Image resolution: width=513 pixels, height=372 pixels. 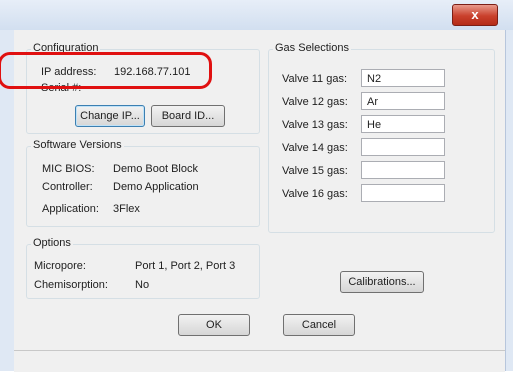 I want to click on controller-label: Controller:, so click(x=67, y=187).